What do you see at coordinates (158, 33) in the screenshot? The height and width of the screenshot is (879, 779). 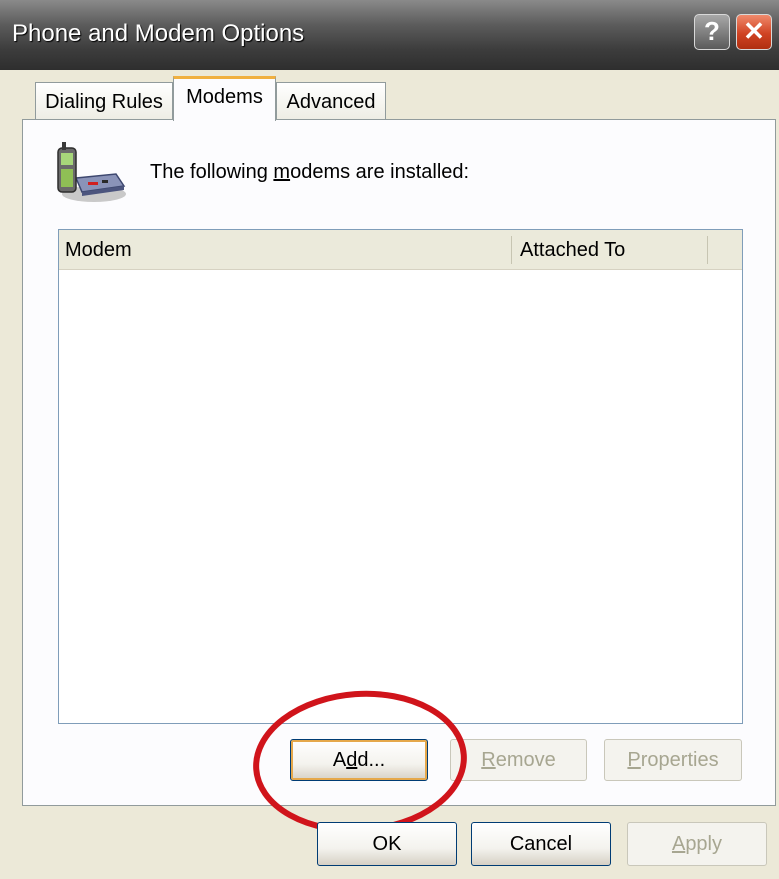 I see `window-title: Phone and Modem Options` at bounding box center [158, 33].